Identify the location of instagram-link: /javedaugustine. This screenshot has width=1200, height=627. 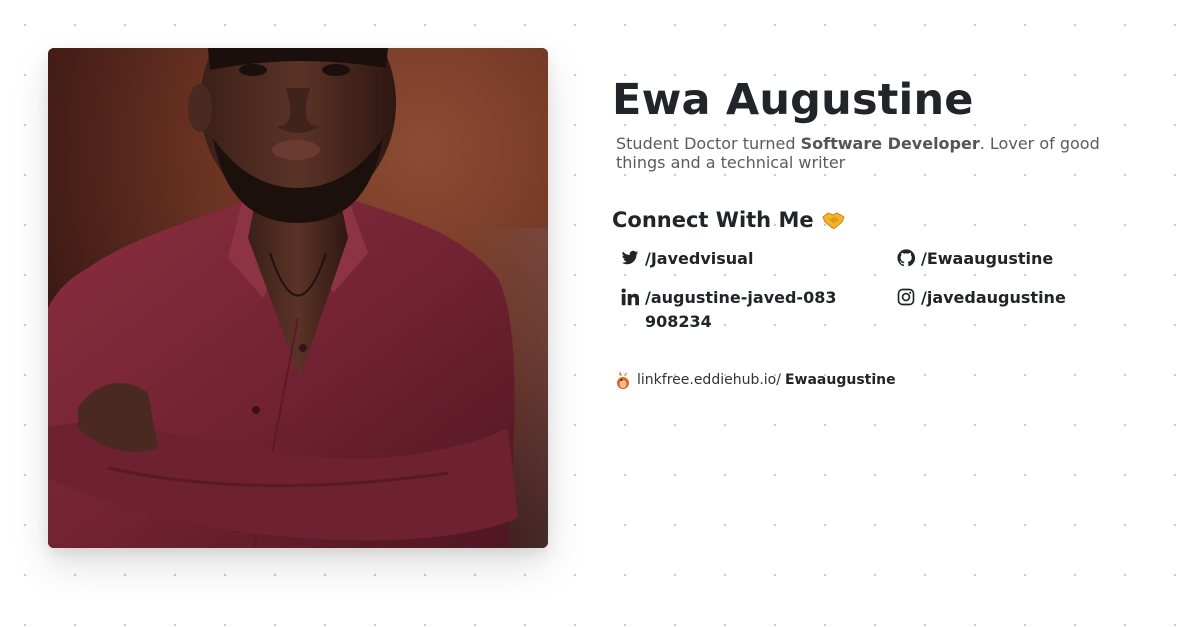
(1017, 310).